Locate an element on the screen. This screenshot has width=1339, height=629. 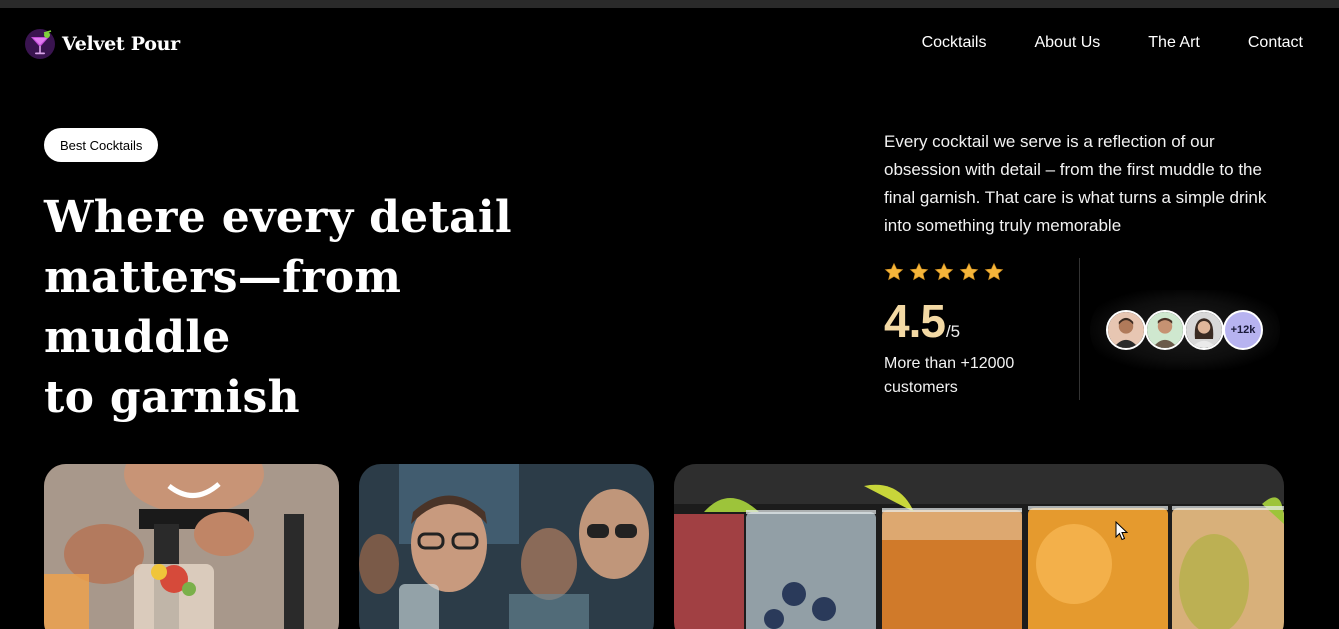
mouse-cursor-icon is located at coordinates (1122, 531).